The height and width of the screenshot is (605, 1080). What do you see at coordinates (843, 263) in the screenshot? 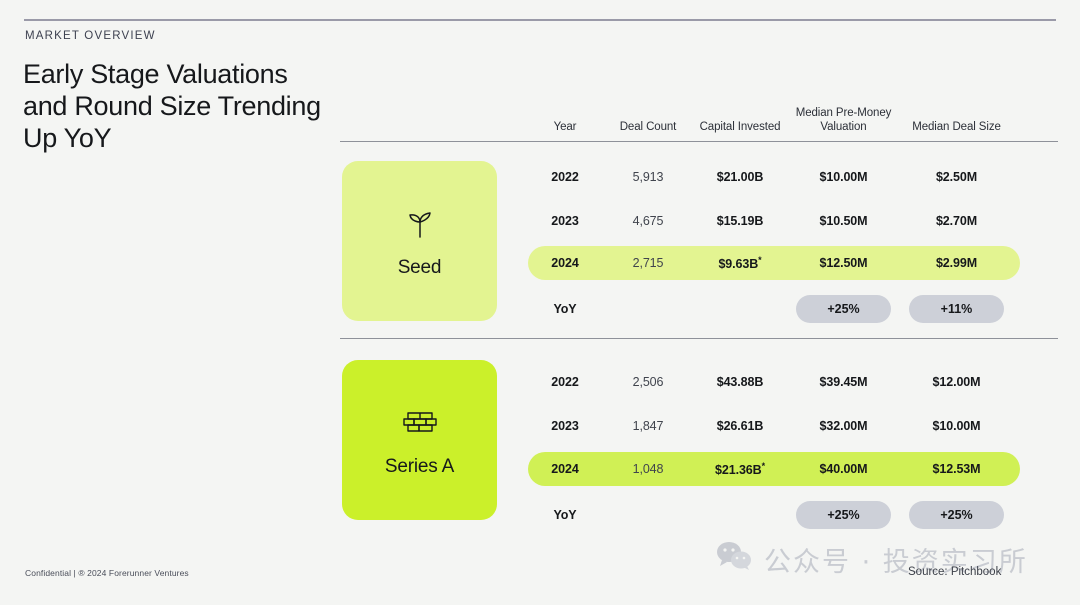
I see `cell-median-pre-money: $12.50M` at bounding box center [843, 263].